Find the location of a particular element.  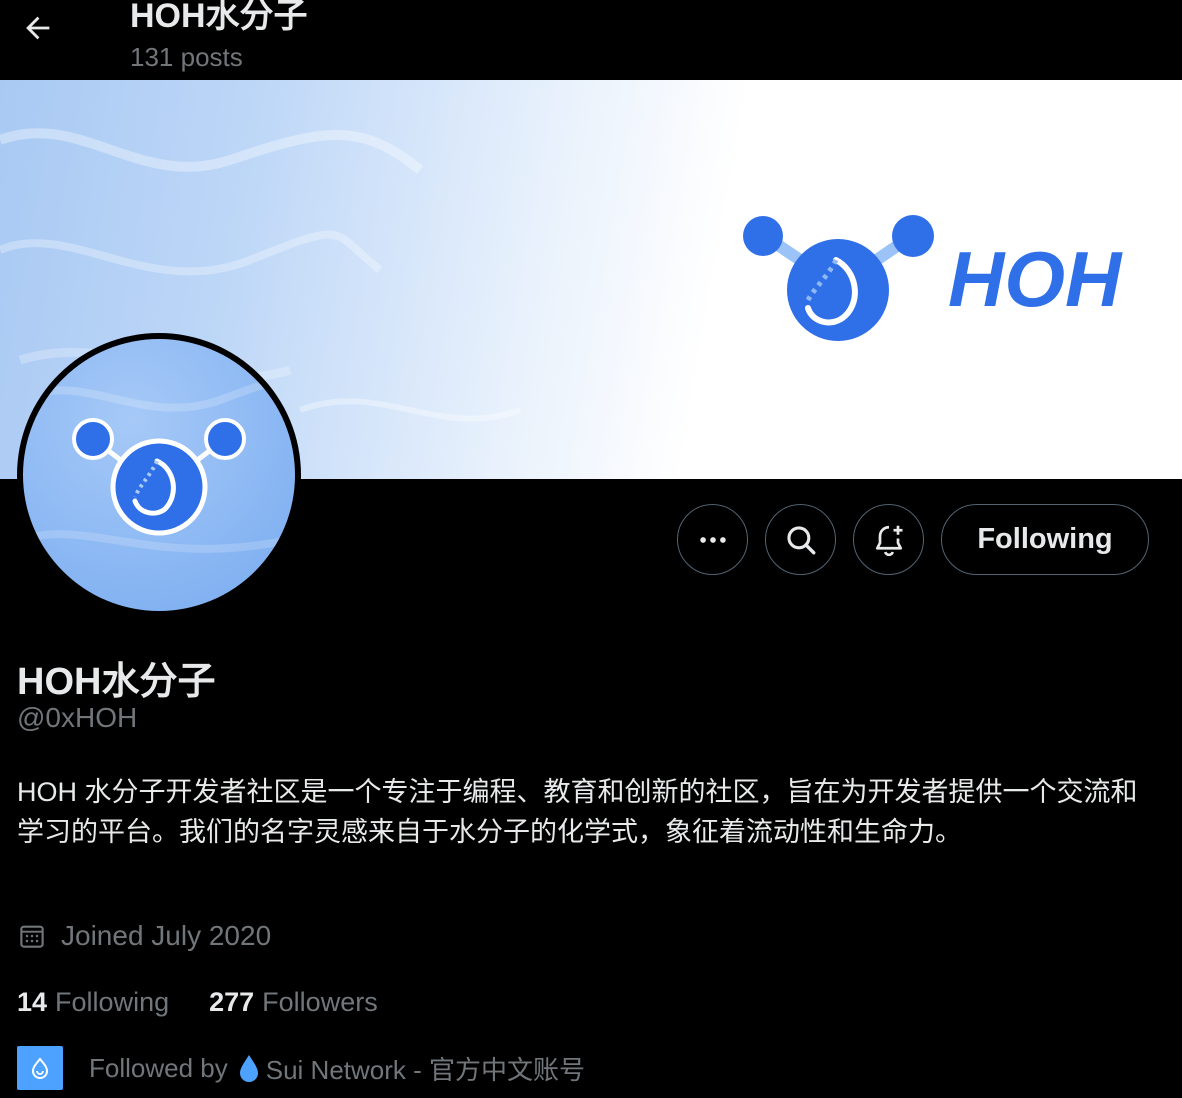

avatar-image is located at coordinates (159, 475).